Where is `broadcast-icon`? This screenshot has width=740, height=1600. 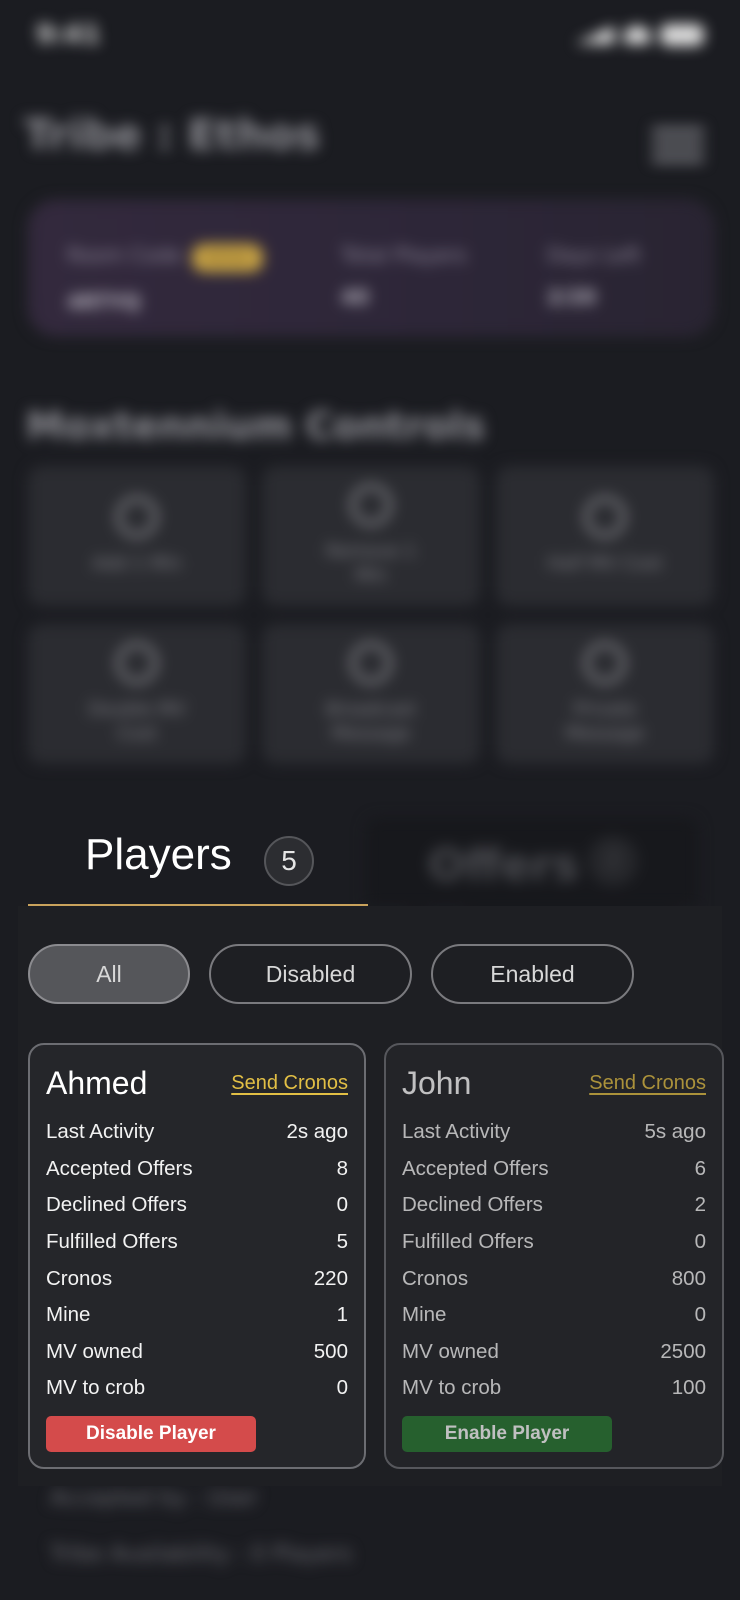 broadcast-icon is located at coordinates (371, 663).